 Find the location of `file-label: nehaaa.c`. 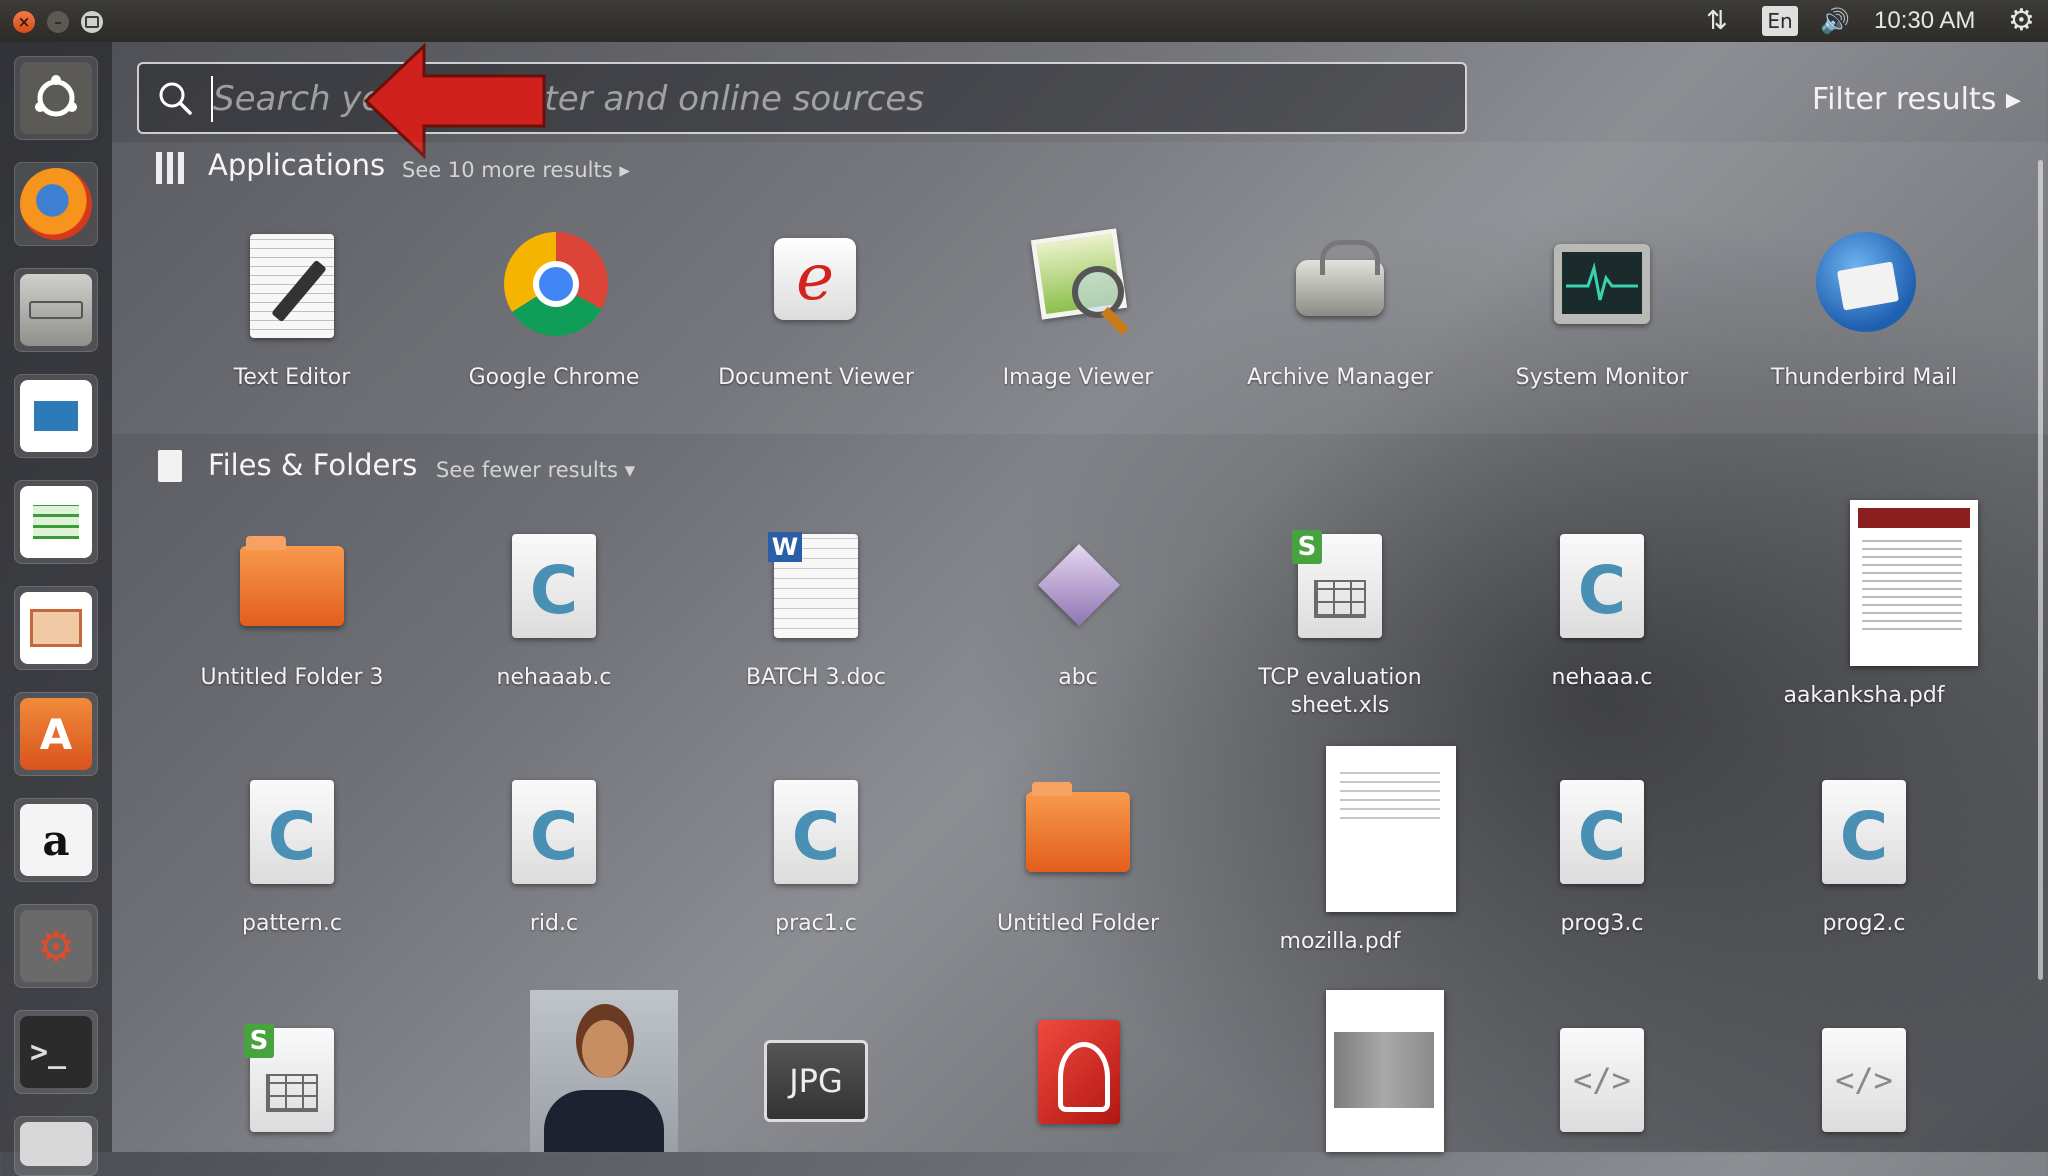

file-label: nehaaa.c is located at coordinates (1602, 677).